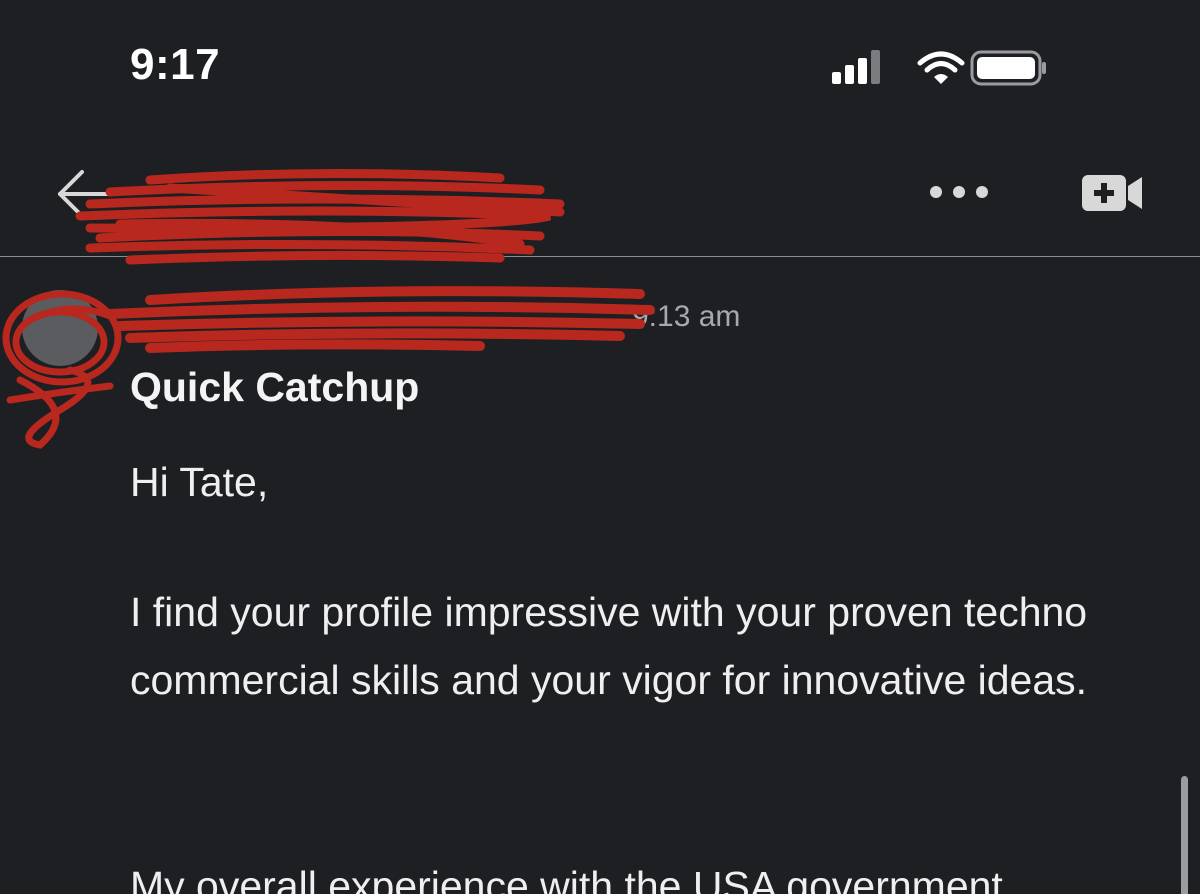 This screenshot has width=1200, height=894. Describe the element at coordinates (686, 316) in the screenshot. I see `message-timestamp: 9:13 am` at that location.